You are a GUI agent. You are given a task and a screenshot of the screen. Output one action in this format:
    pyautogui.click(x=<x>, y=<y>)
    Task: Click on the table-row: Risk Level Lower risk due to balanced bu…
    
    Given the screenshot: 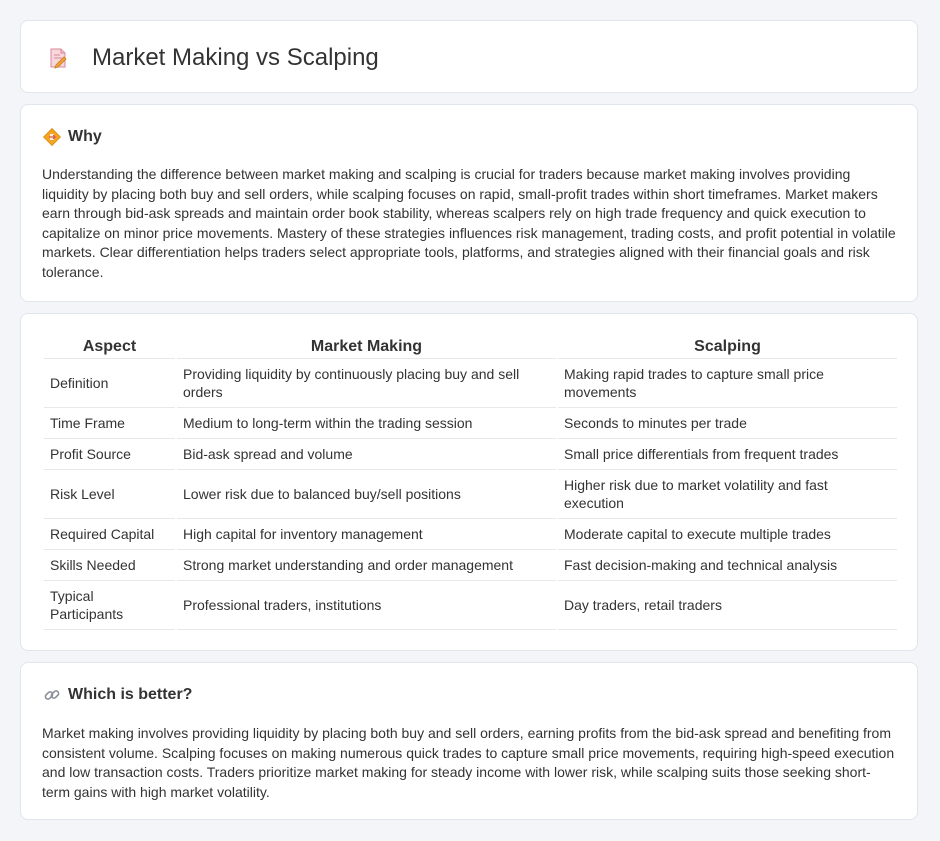 What is the action you would take?
    pyautogui.click(x=470, y=494)
    